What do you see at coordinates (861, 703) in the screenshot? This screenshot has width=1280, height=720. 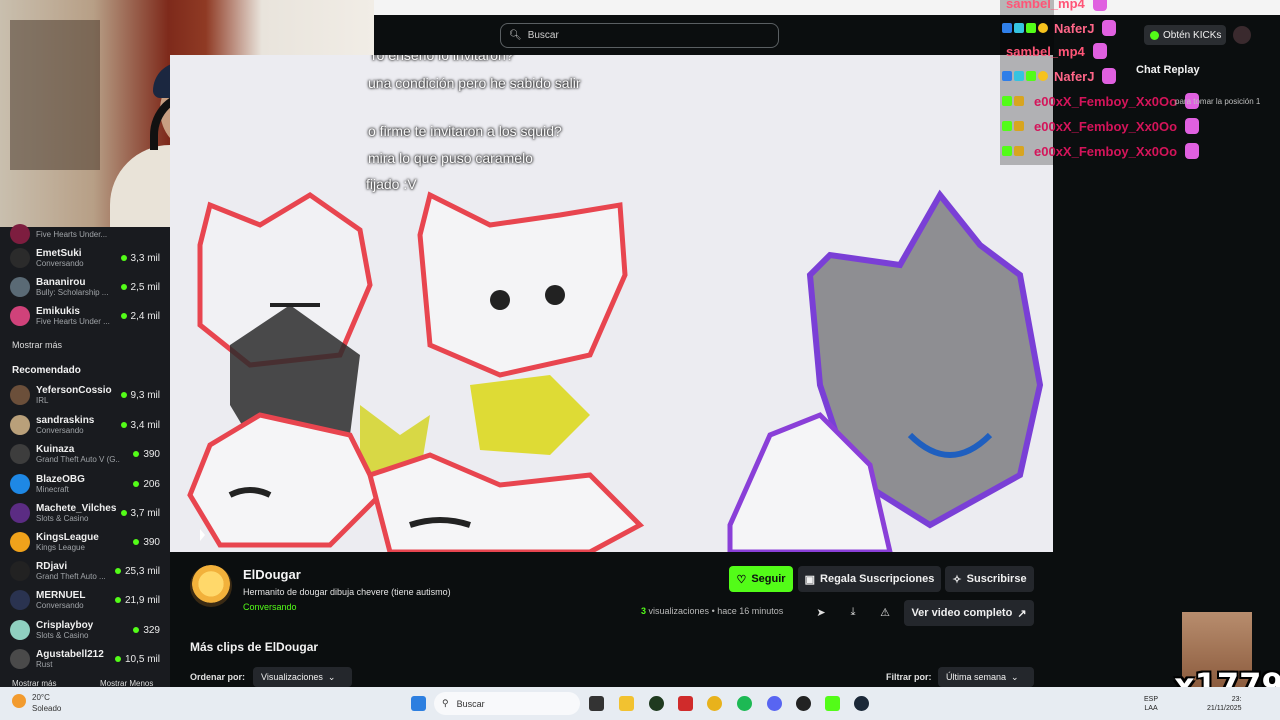 I see `steam-icon` at bounding box center [861, 703].